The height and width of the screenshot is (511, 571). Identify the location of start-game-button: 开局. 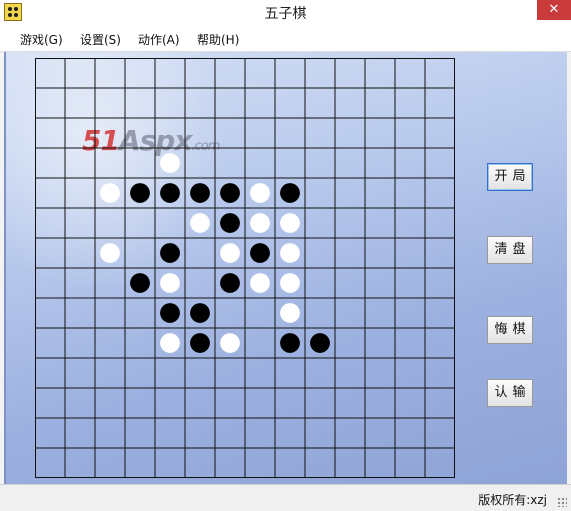
(510, 177).